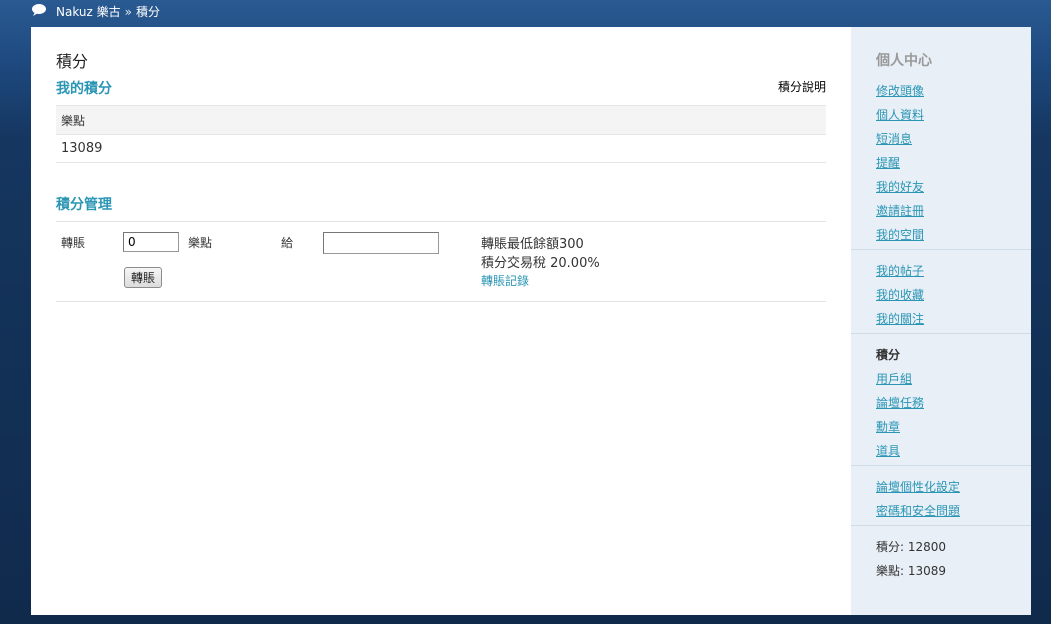 The width and height of the screenshot is (1051, 624). Describe the element at coordinates (894, 378) in the screenshot. I see `sidebar-item-usergroup: 用戶組` at that location.